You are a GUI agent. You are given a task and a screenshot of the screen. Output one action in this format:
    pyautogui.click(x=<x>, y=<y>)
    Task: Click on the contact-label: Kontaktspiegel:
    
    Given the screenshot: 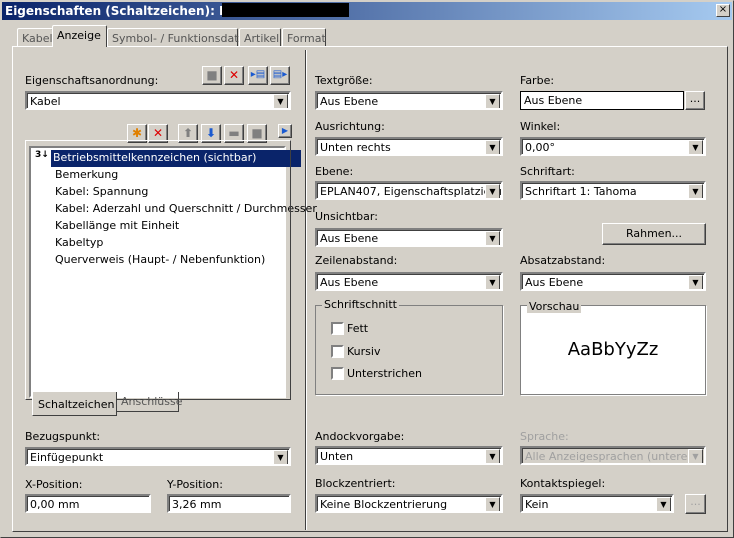 What is the action you would take?
    pyautogui.click(x=563, y=483)
    